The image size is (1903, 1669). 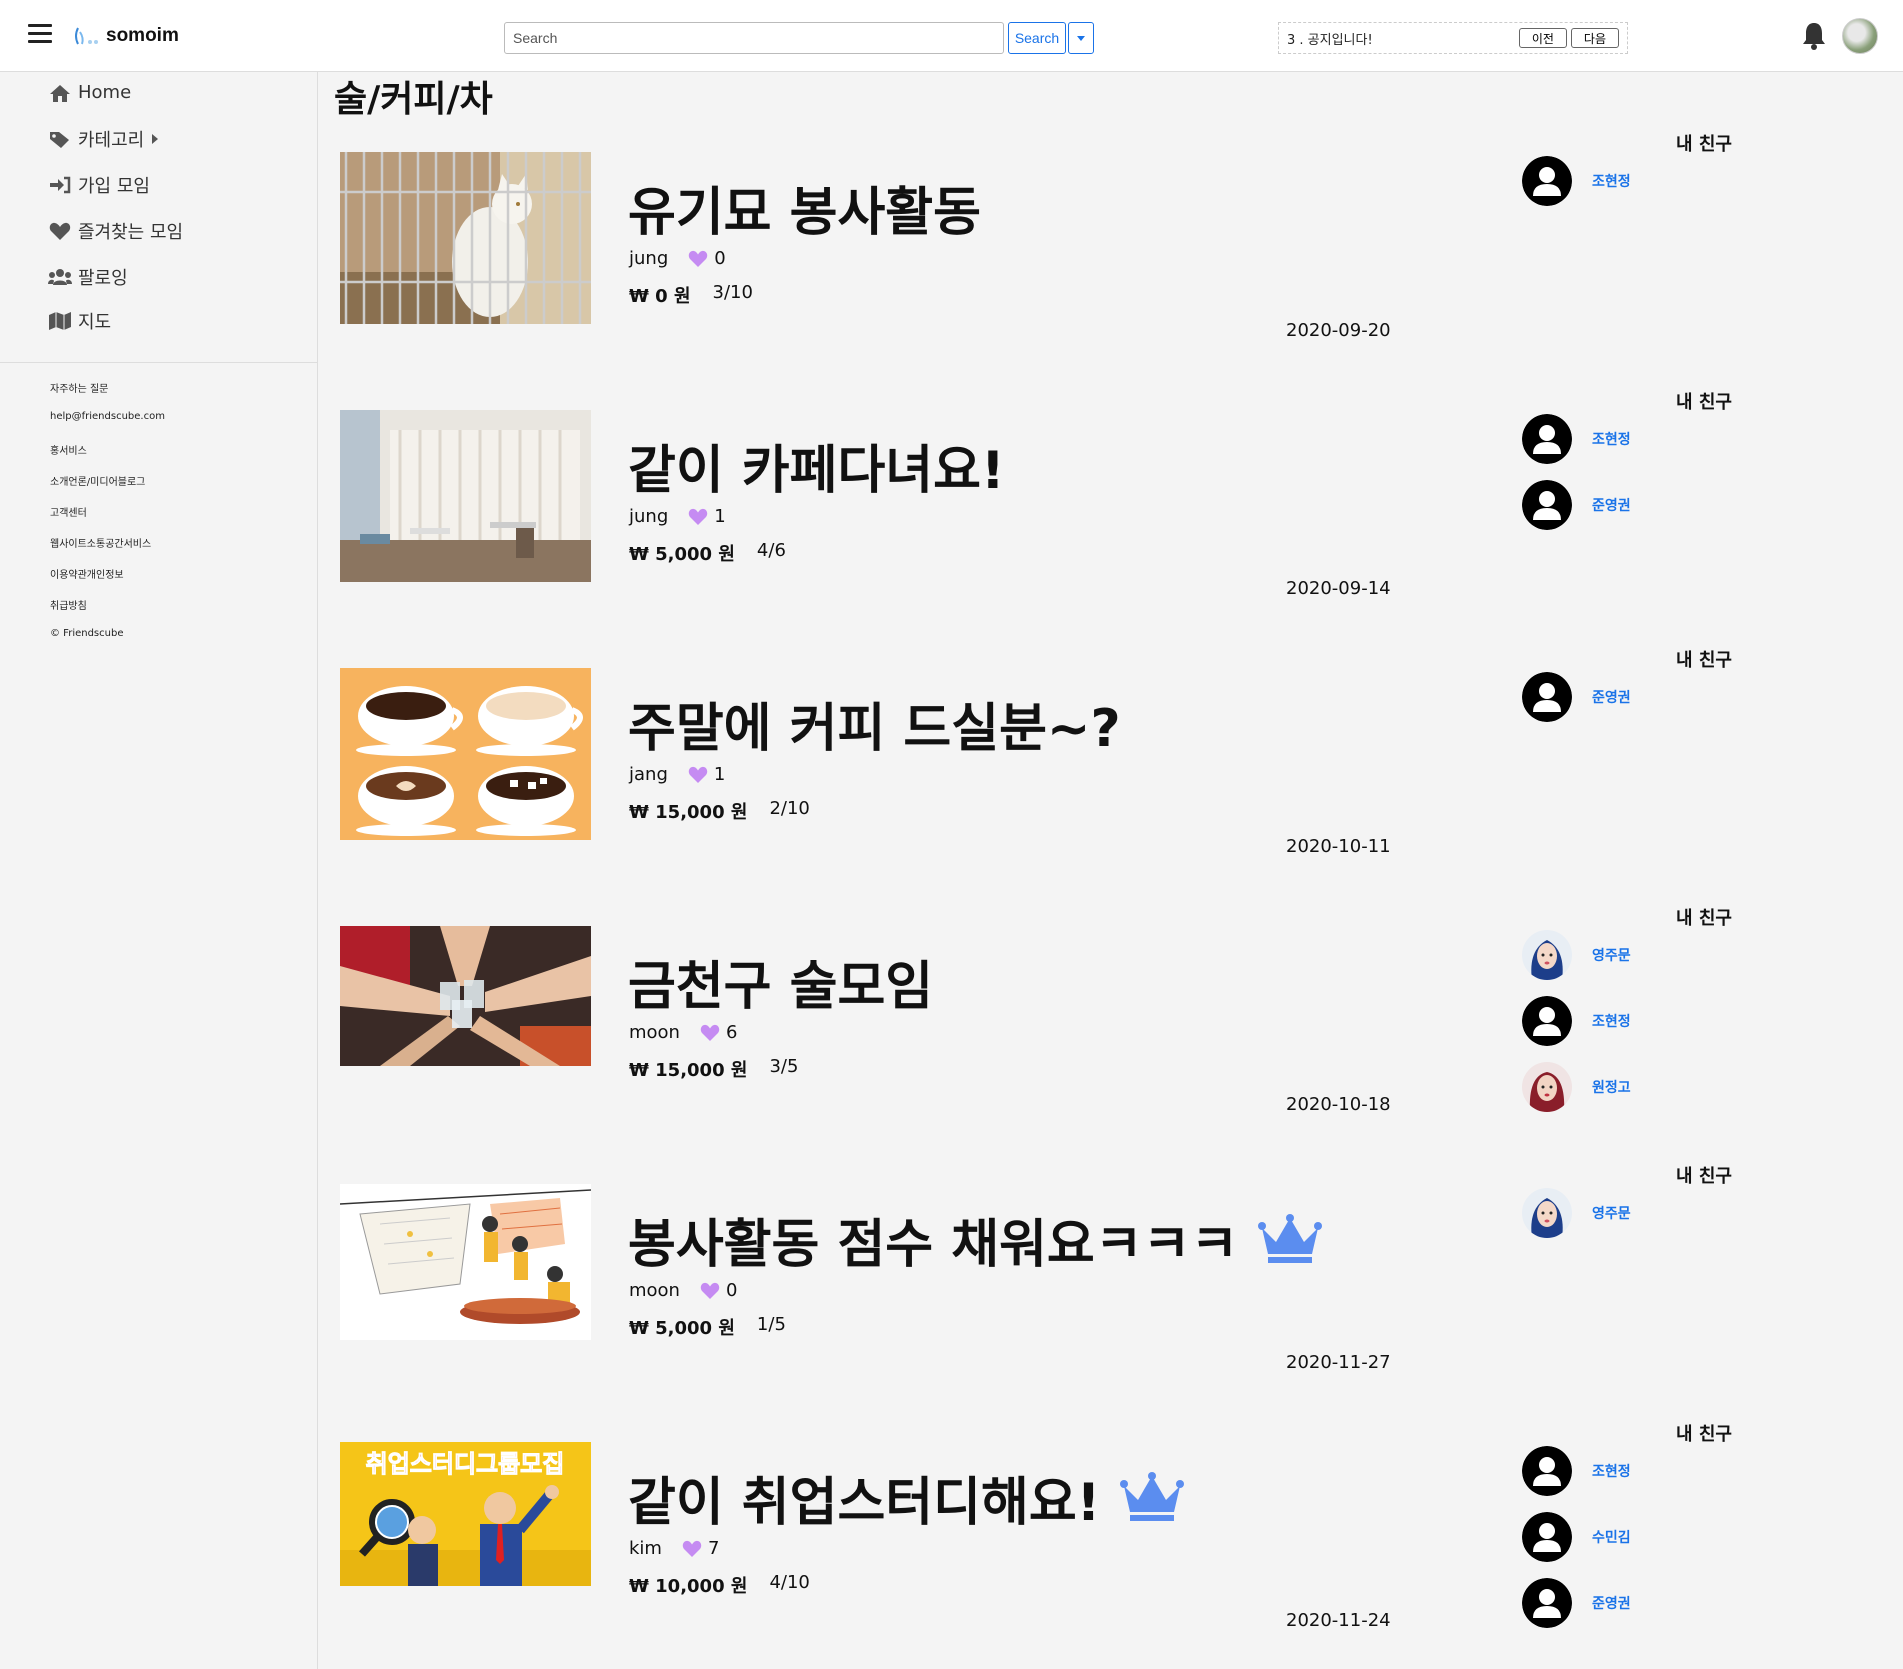 I want to click on search-dropdown-button, so click(x=1081, y=38).